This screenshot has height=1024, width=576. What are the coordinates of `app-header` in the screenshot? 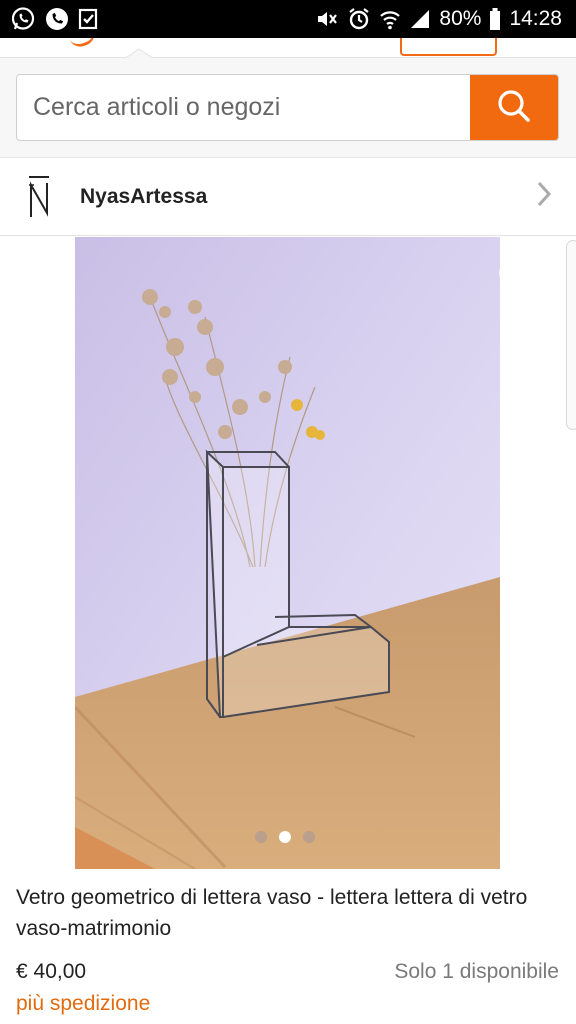 It's located at (288, 48).